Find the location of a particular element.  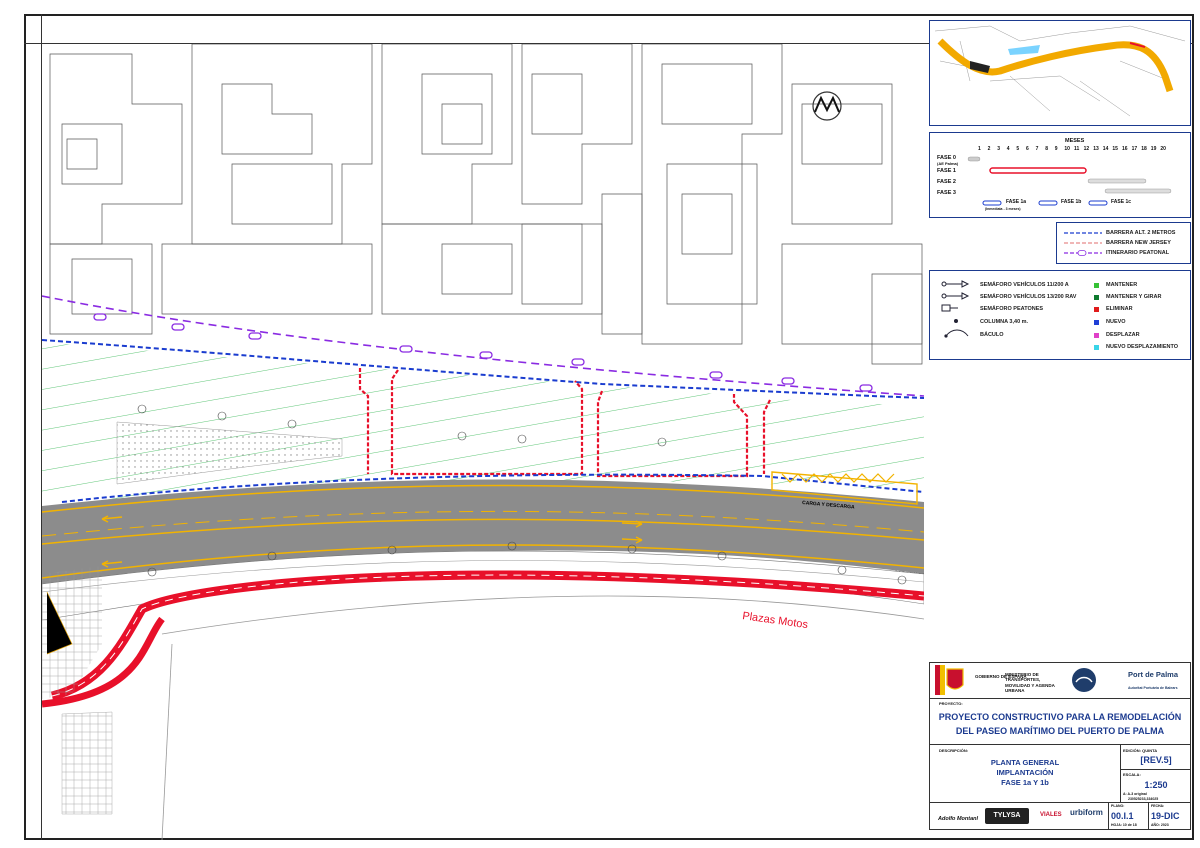

elements-legend-item: COLUMNA 3,40 m. is located at coordinates (1004, 322).